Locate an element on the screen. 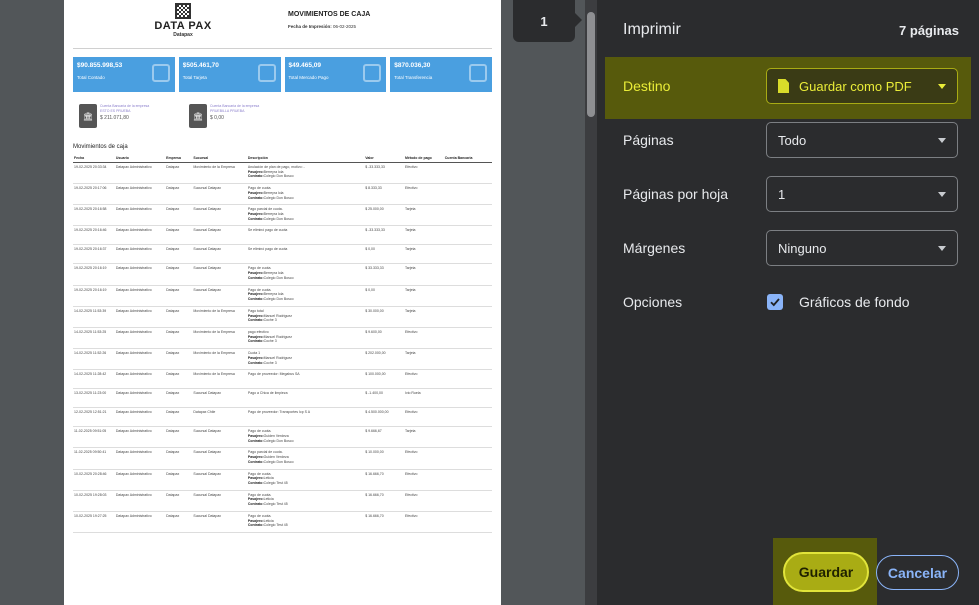  cell-branch: Datapax Chile is located at coordinates (219, 417).